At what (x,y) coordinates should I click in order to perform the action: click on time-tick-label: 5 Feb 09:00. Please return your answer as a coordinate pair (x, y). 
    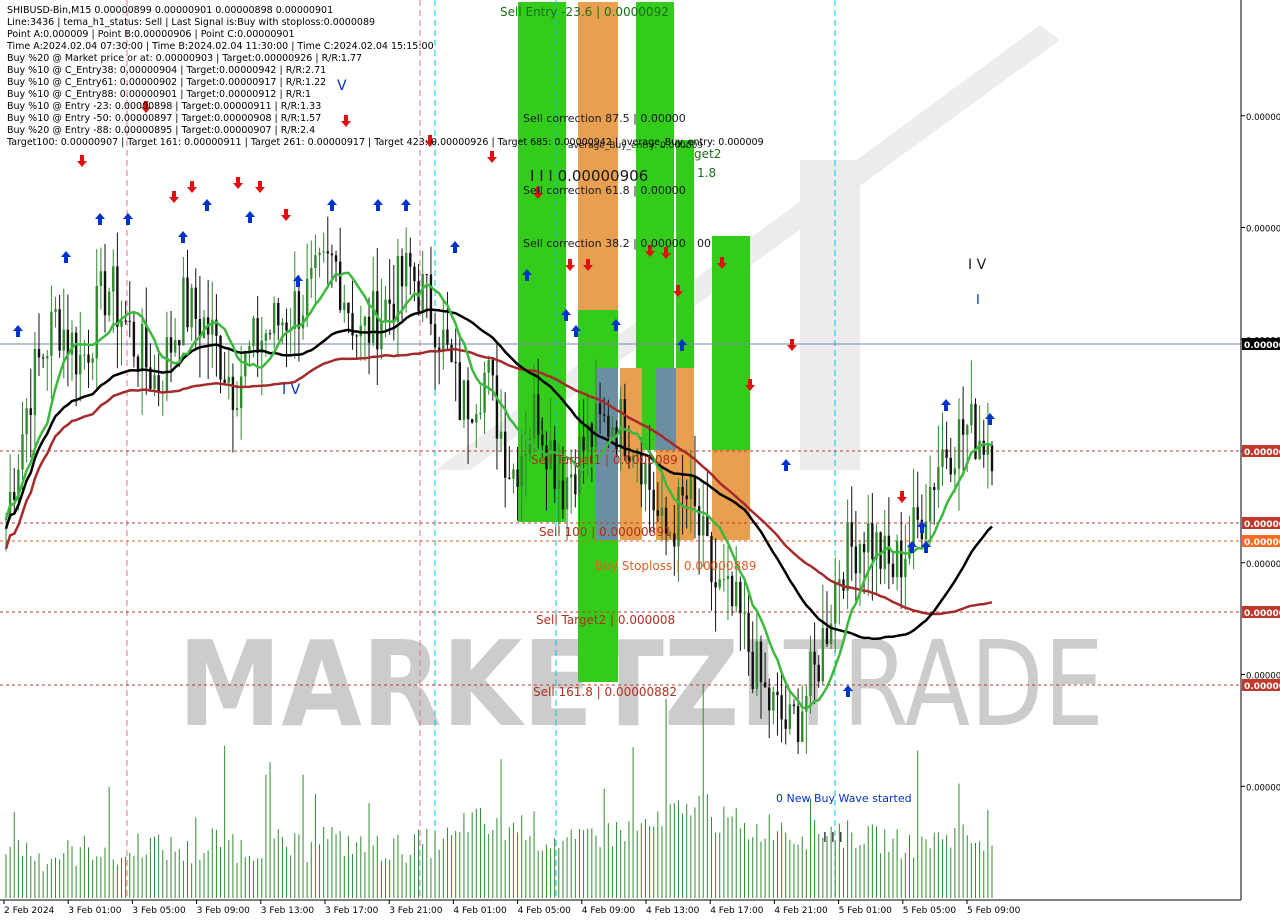
    Looking at the image, I should click on (994, 911).